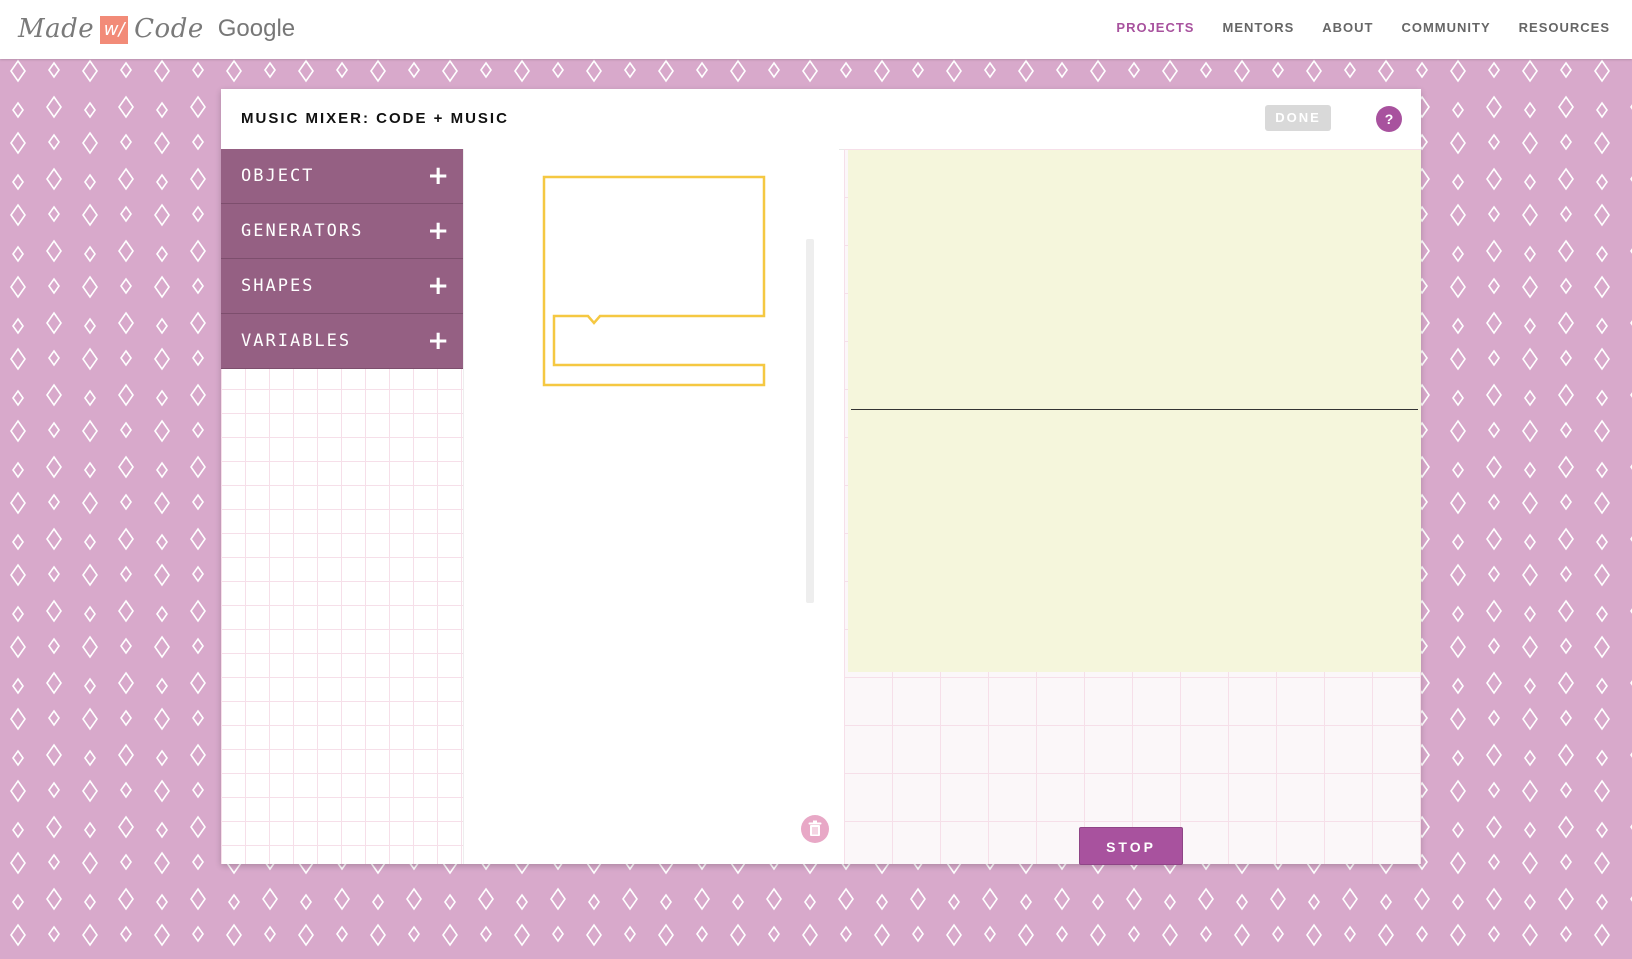 The height and width of the screenshot is (959, 1632). Describe the element at coordinates (1258, 27) in the screenshot. I see `nav-mentors: MENTORS` at that location.